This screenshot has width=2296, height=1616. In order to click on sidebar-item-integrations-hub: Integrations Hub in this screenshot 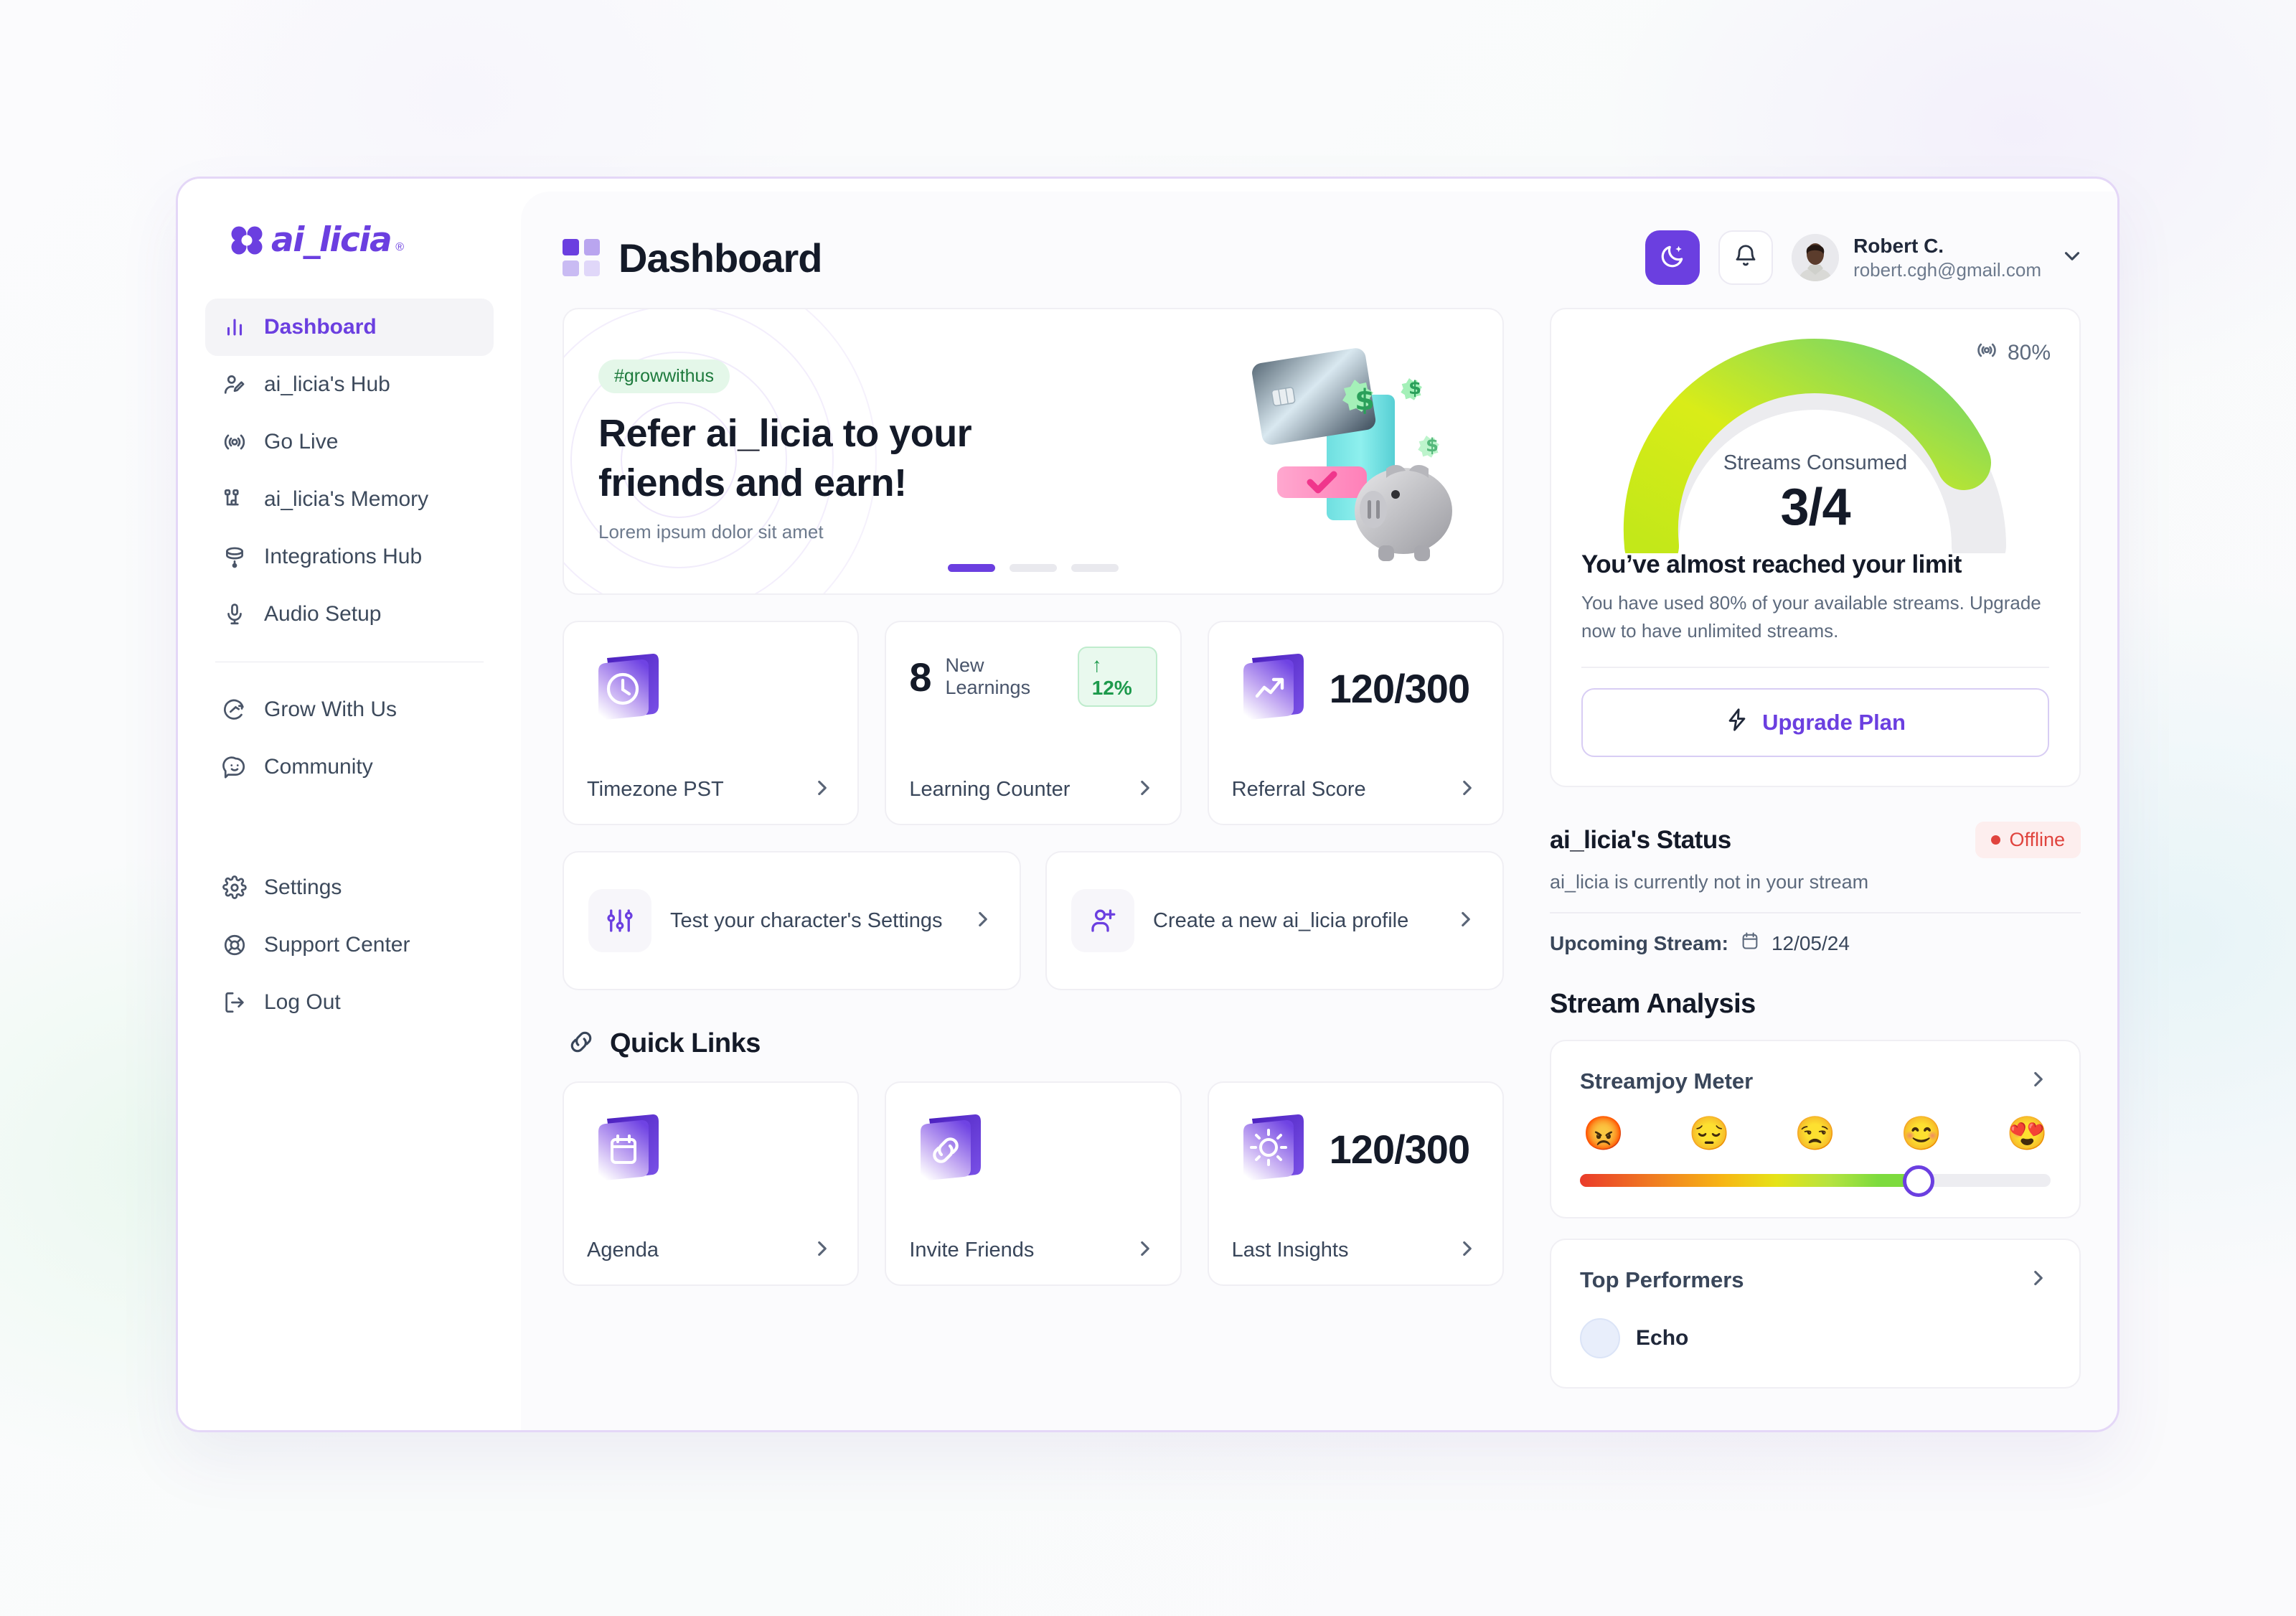, I will do `click(349, 557)`.